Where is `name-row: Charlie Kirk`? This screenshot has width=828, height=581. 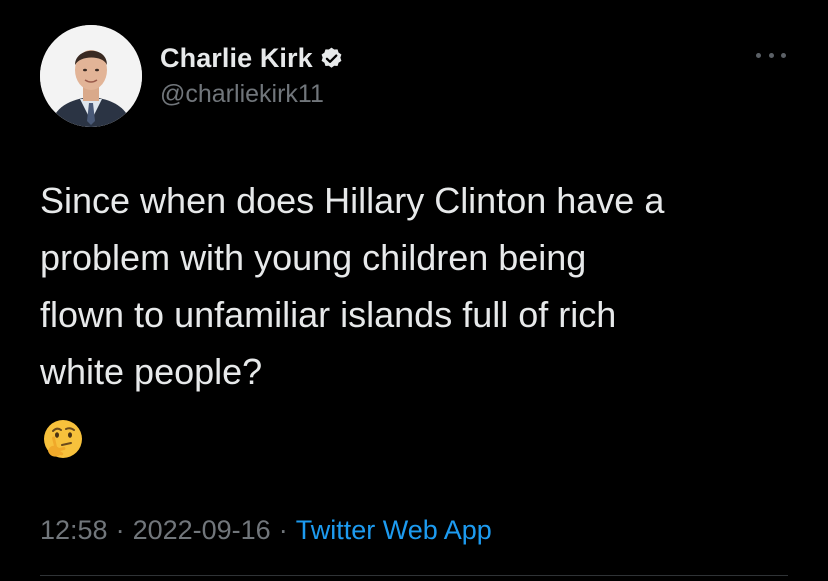 name-row: Charlie Kirk is located at coordinates (252, 58).